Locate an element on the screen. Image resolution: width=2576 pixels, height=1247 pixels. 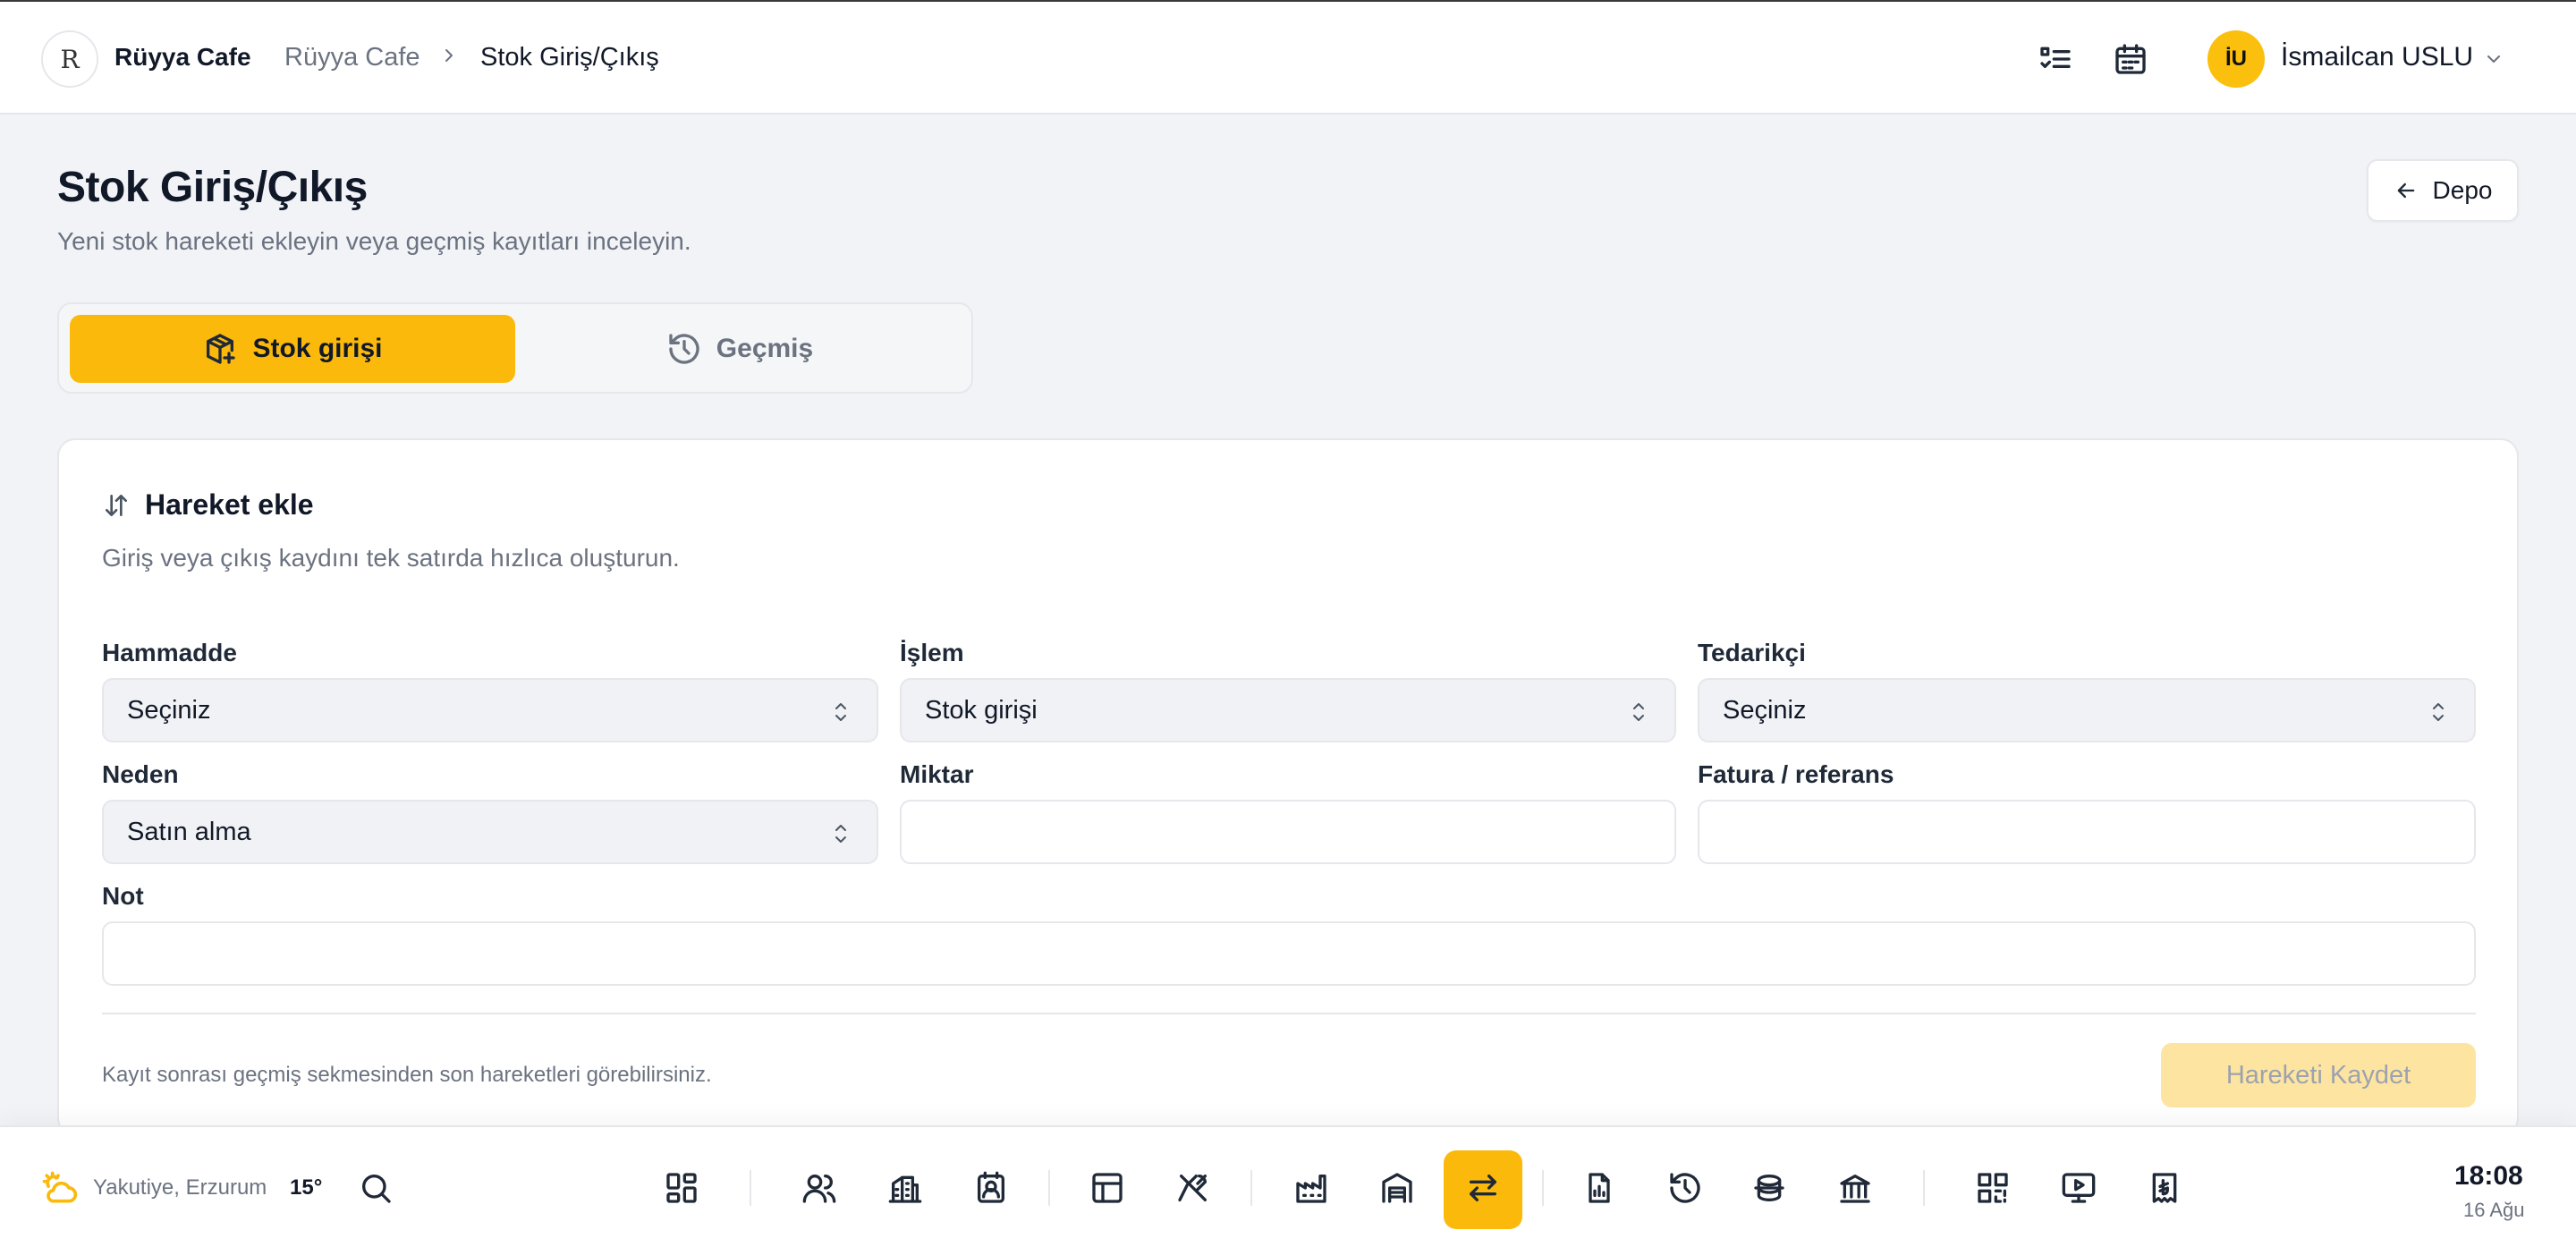
tab-stok-girisi: Stok girişi is located at coordinates (292, 349).